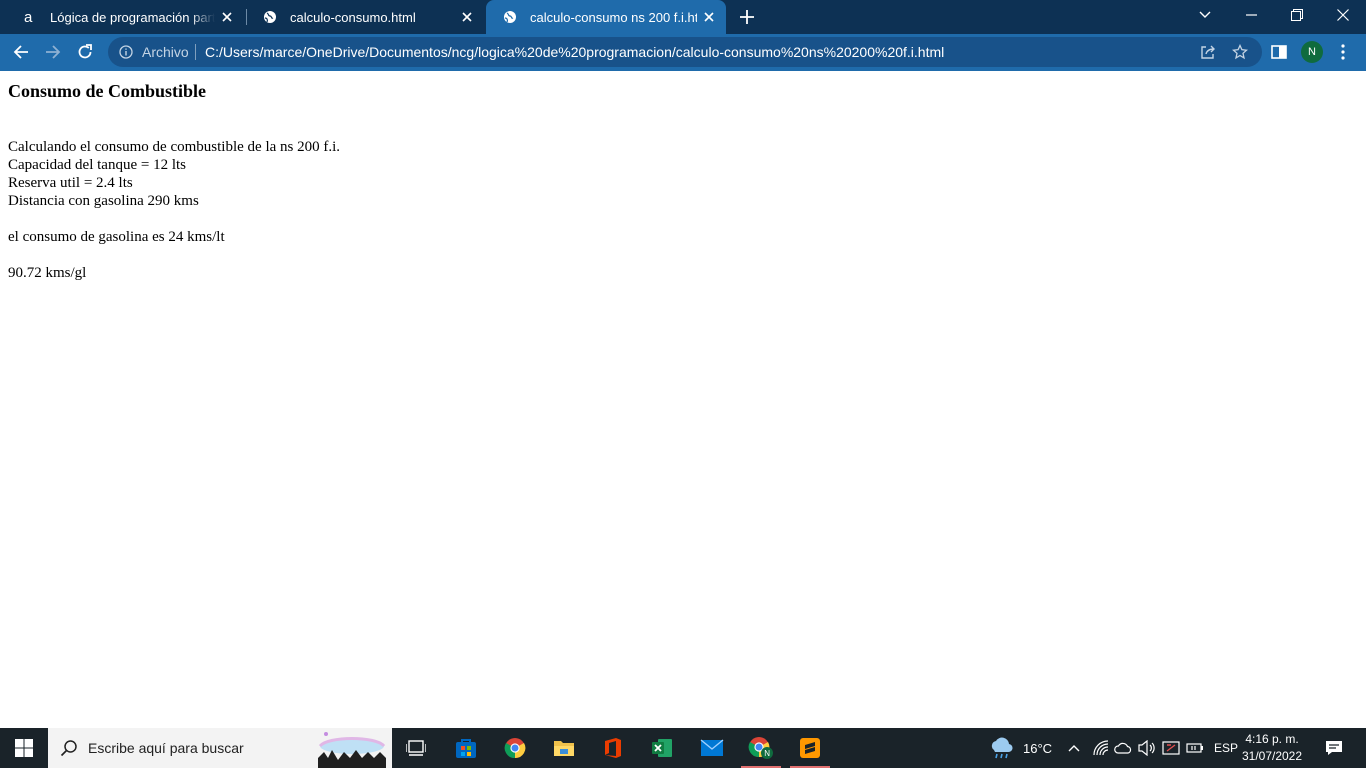  What do you see at coordinates (116, 237) in the screenshot?
I see `result-line: el consumo de gasolina es 24 kms/lt` at bounding box center [116, 237].